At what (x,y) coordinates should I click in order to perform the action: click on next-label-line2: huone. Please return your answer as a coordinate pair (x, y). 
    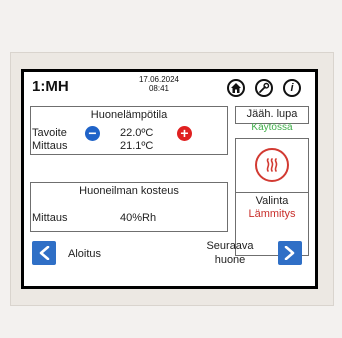
    Looking at the image, I should click on (230, 260).